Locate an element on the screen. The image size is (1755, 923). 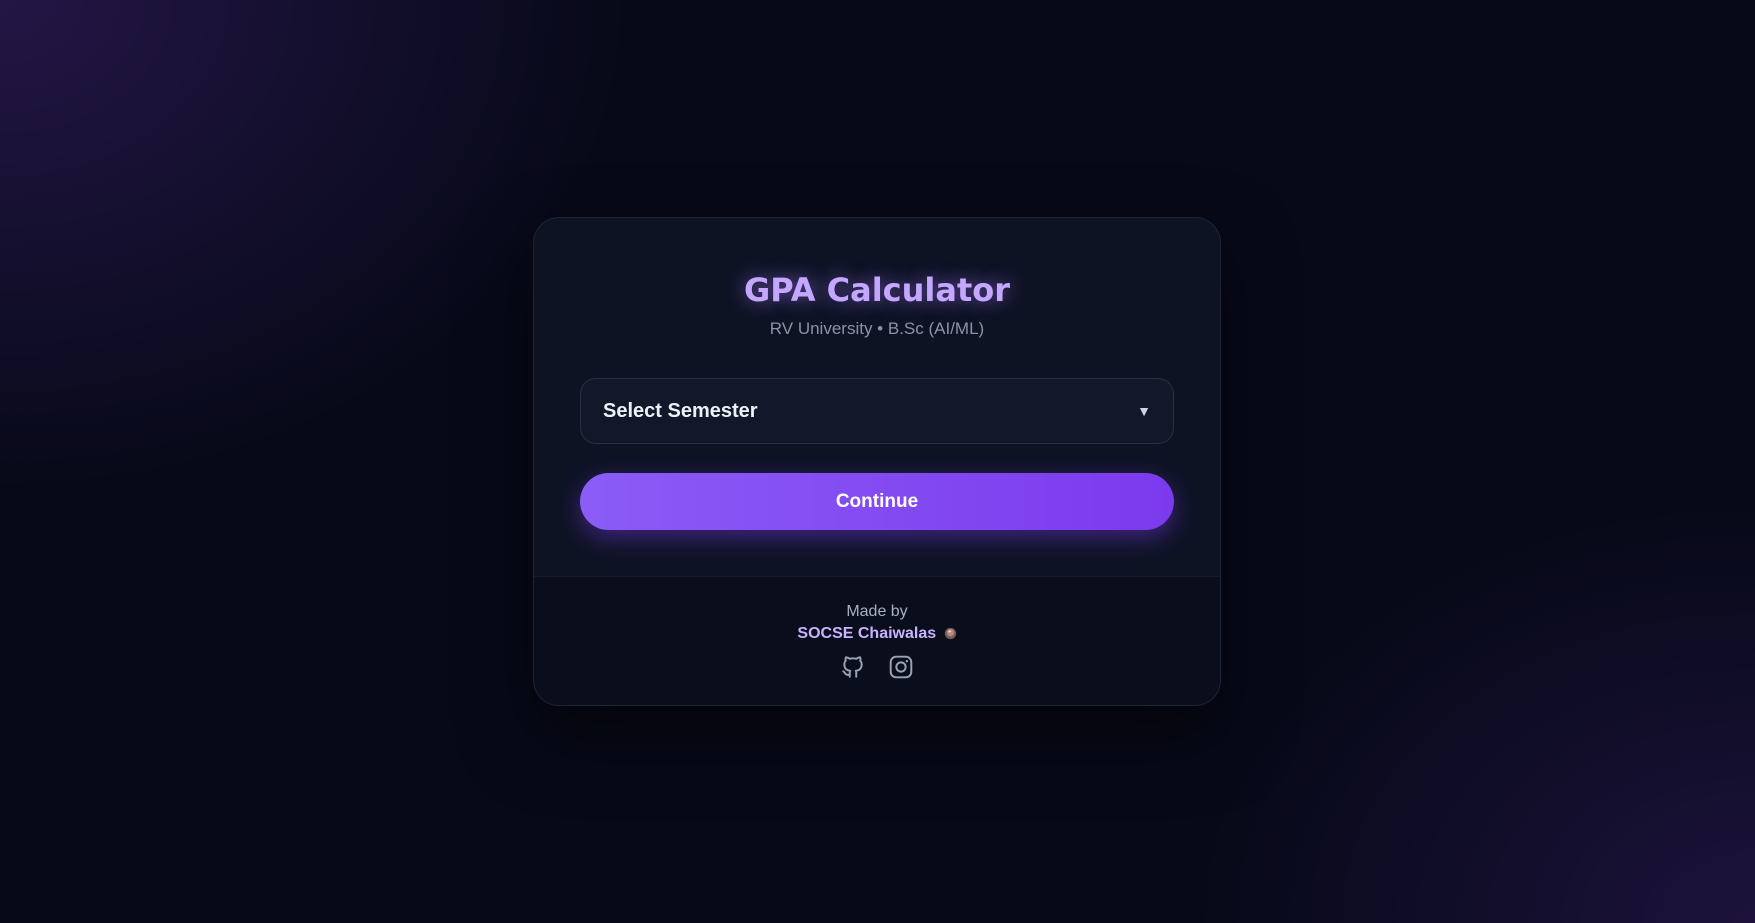
instagram-icon is located at coordinates (901, 667).